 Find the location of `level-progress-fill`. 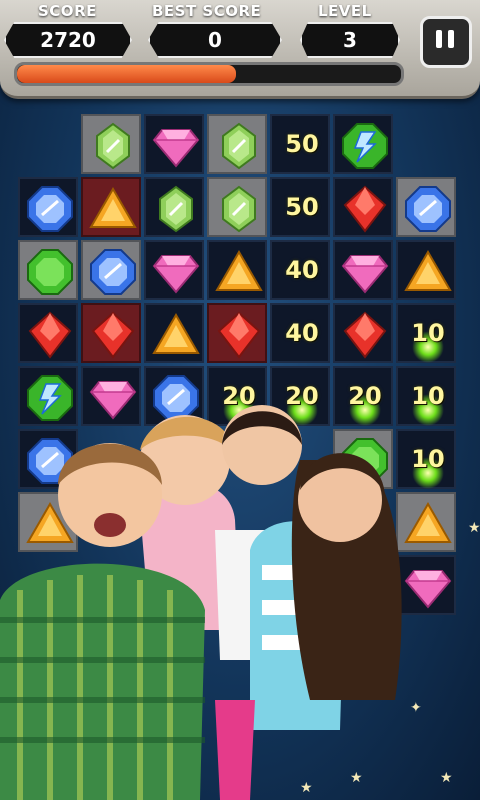

level-progress-fill is located at coordinates (126, 74).